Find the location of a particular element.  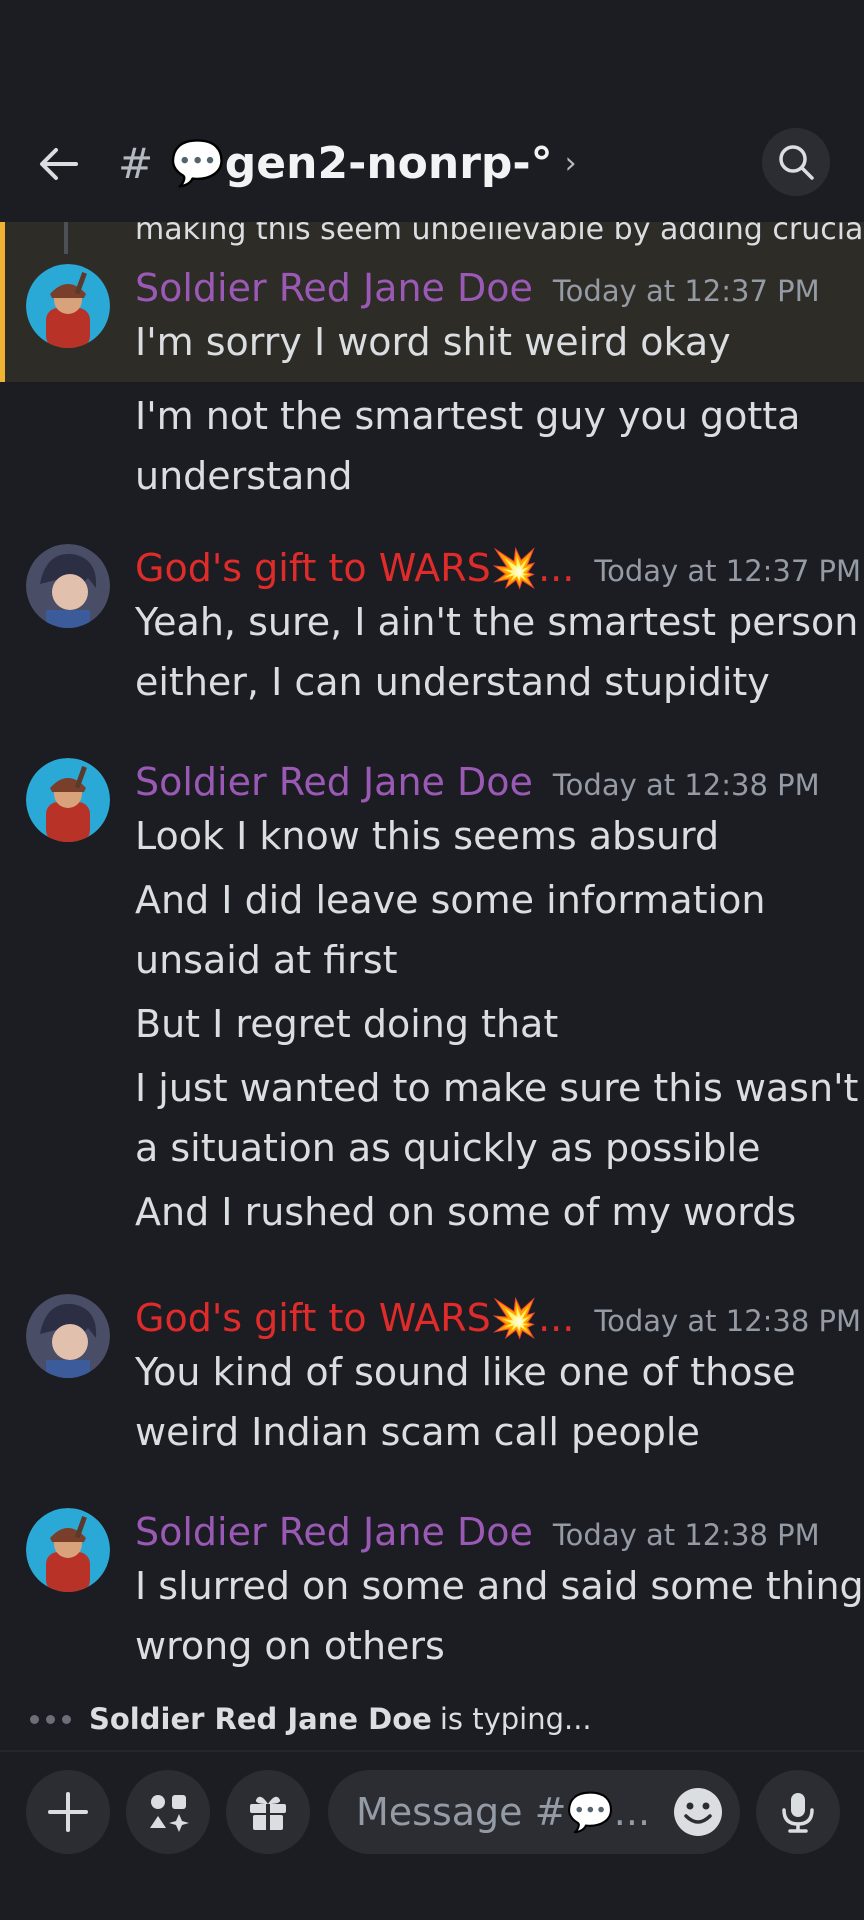

message-text: And I rushed on some of my words is located at coordinates (466, 1212).